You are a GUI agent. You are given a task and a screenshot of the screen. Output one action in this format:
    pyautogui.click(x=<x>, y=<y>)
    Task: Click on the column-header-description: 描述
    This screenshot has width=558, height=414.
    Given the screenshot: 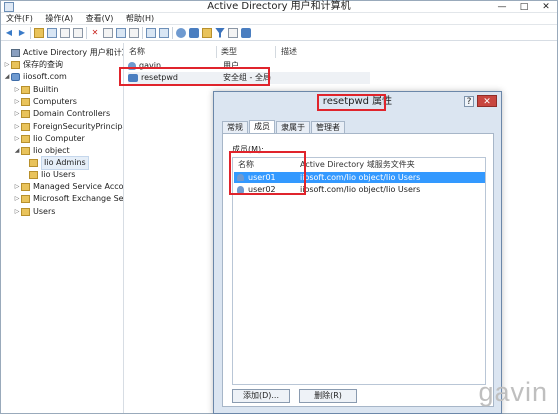 What is the action you would take?
    pyautogui.click(x=289, y=52)
    